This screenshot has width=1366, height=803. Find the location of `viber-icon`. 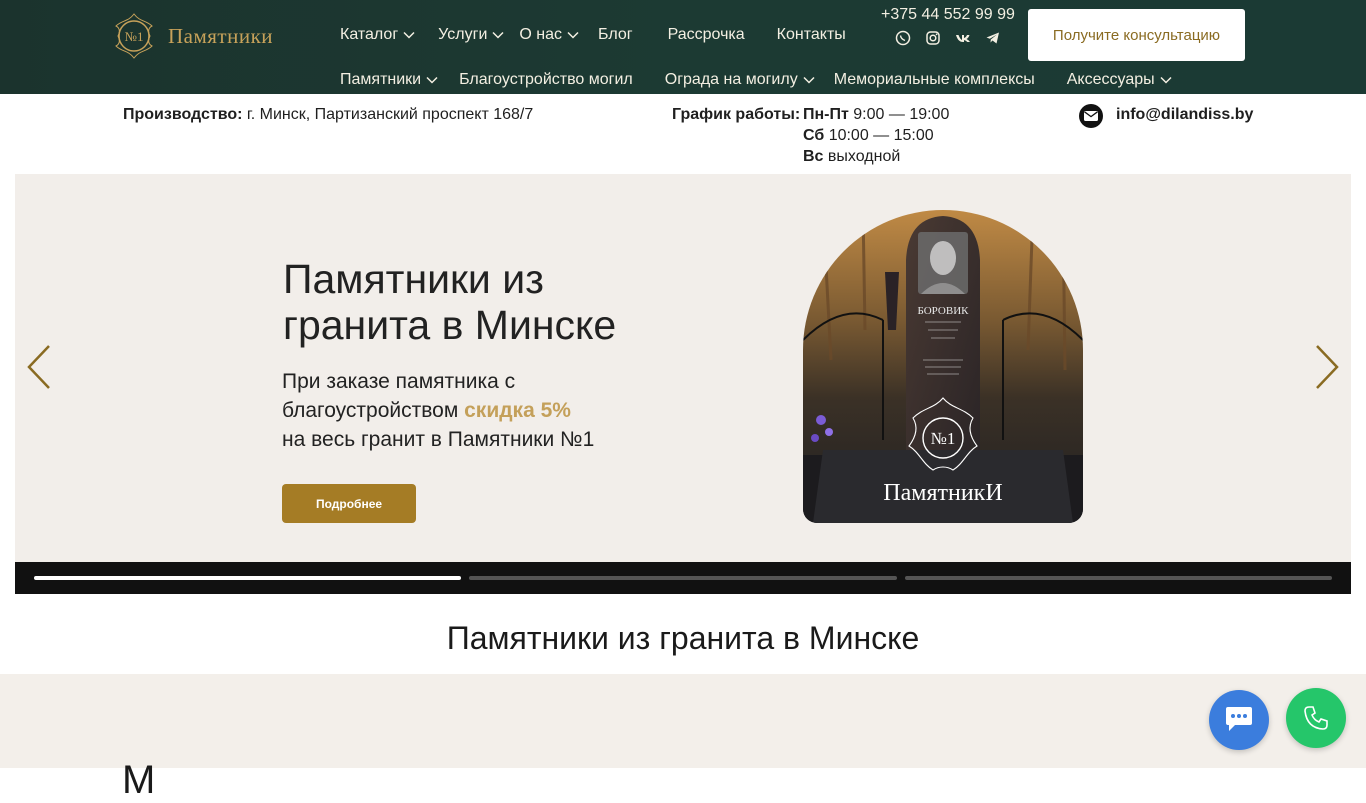

viber-icon is located at coordinates (903, 38).